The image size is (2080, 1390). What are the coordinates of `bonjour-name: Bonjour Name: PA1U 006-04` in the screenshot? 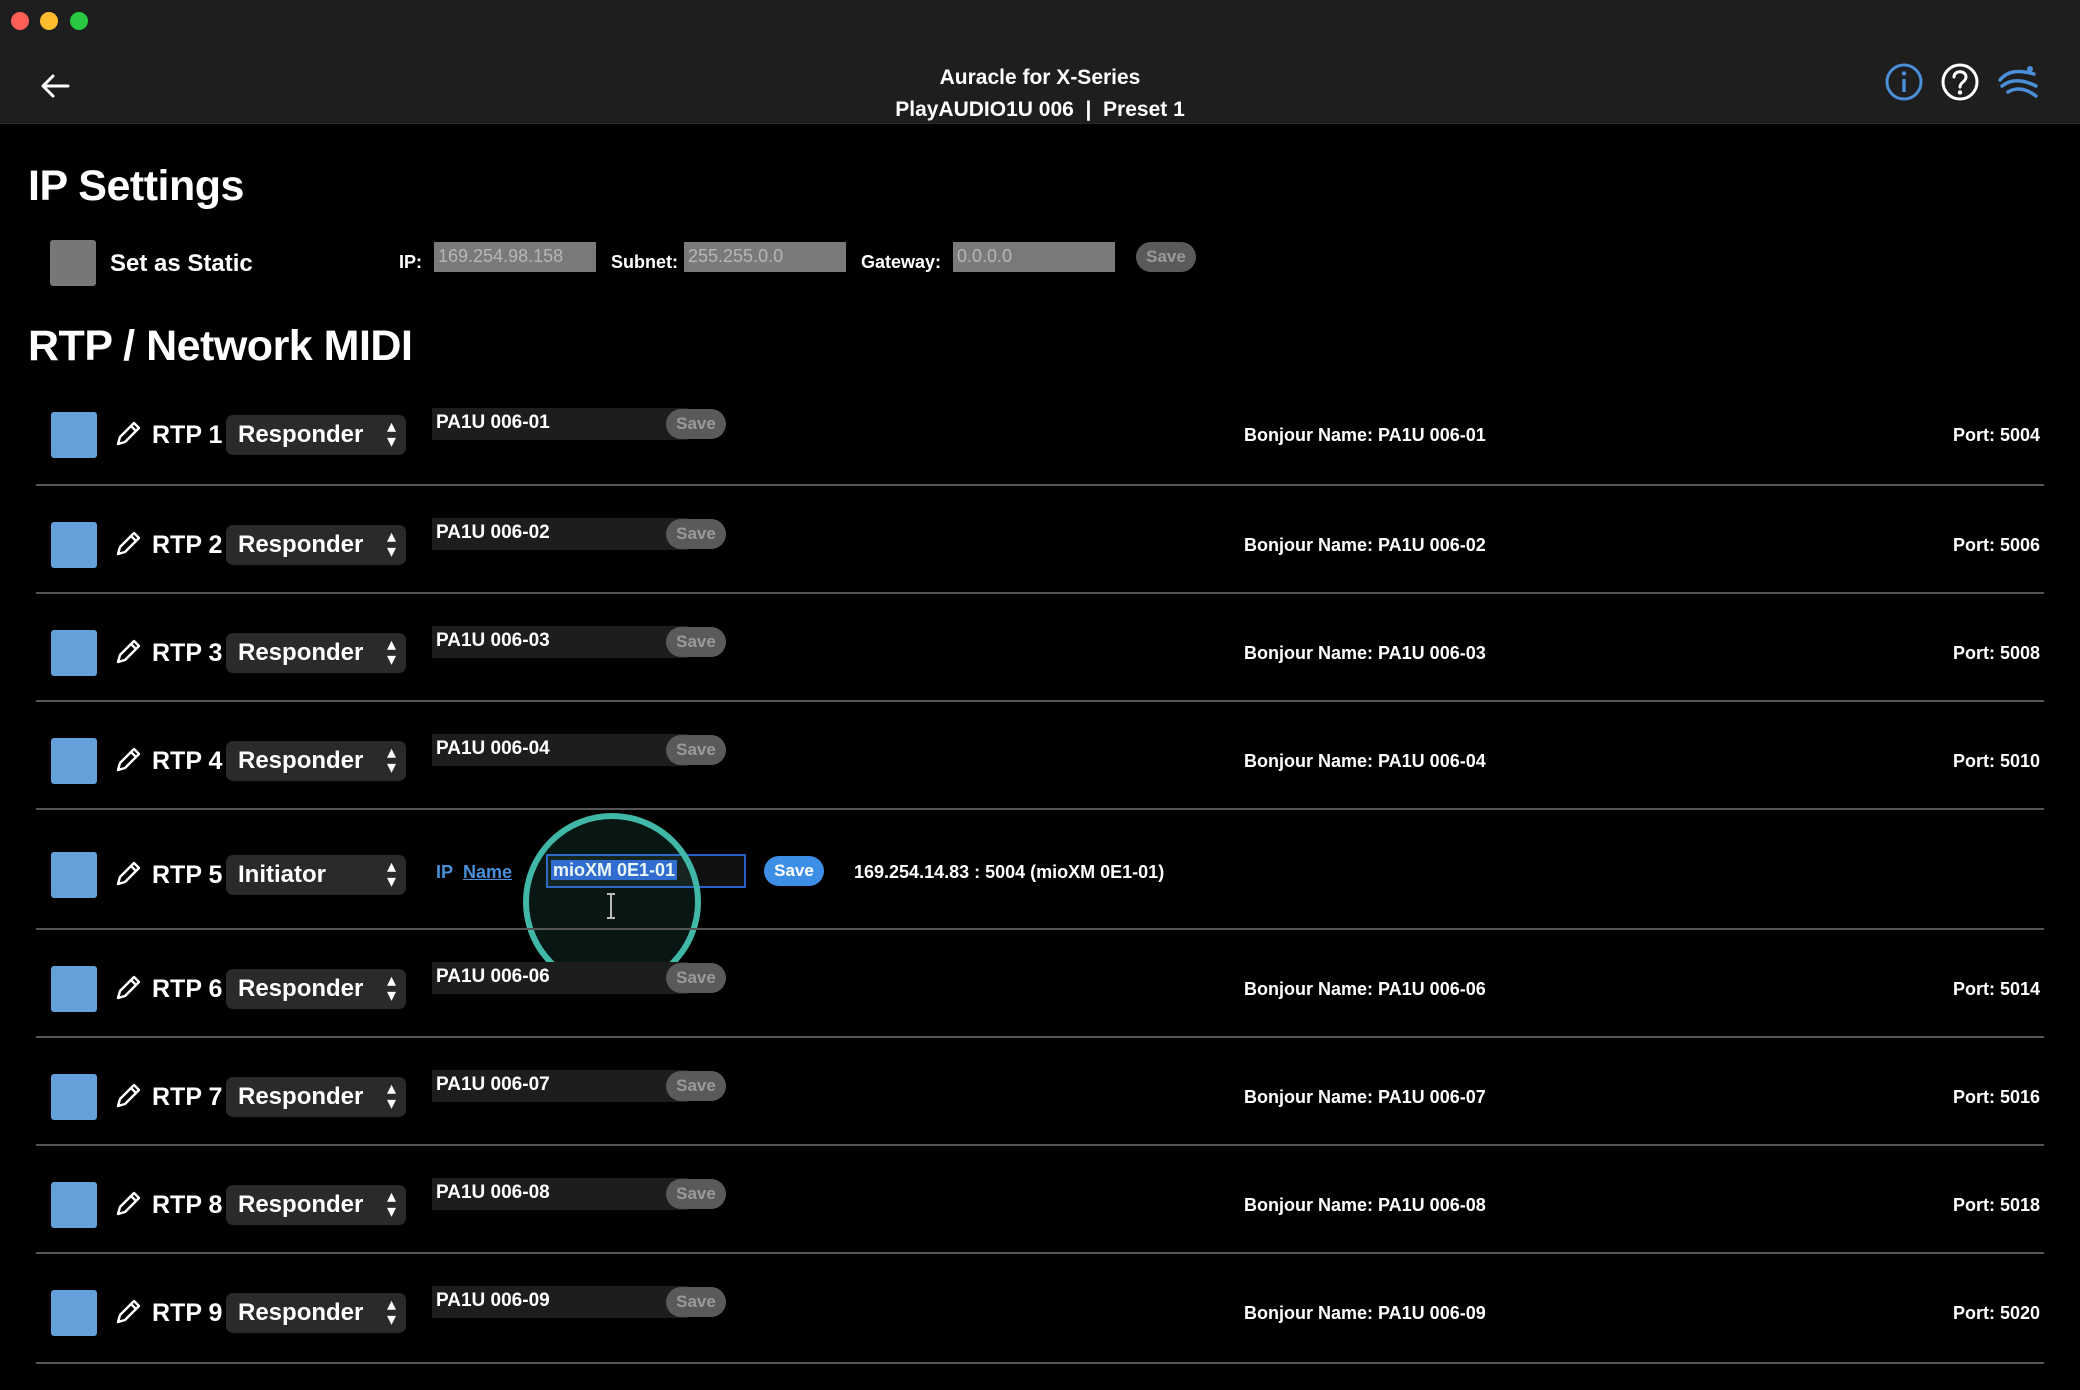 It's located at (1365, 761).